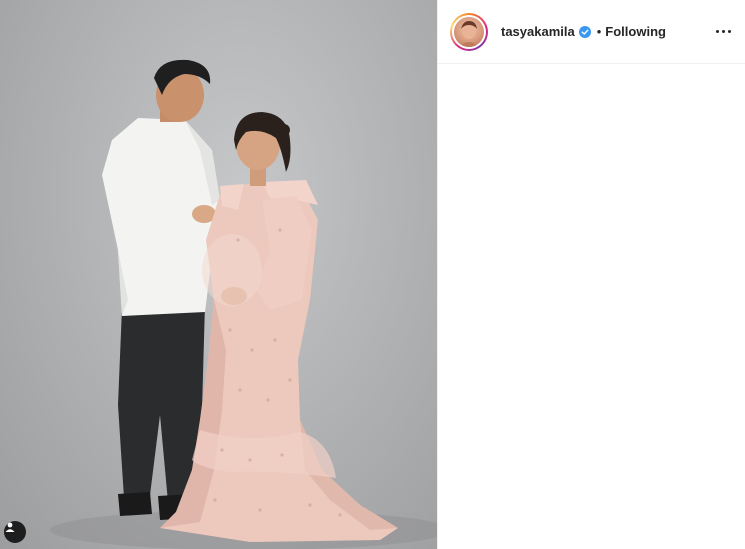  Describe the element at coordinates (584, 31) in the screenshot. I see `verified-badge-icon` at that location.